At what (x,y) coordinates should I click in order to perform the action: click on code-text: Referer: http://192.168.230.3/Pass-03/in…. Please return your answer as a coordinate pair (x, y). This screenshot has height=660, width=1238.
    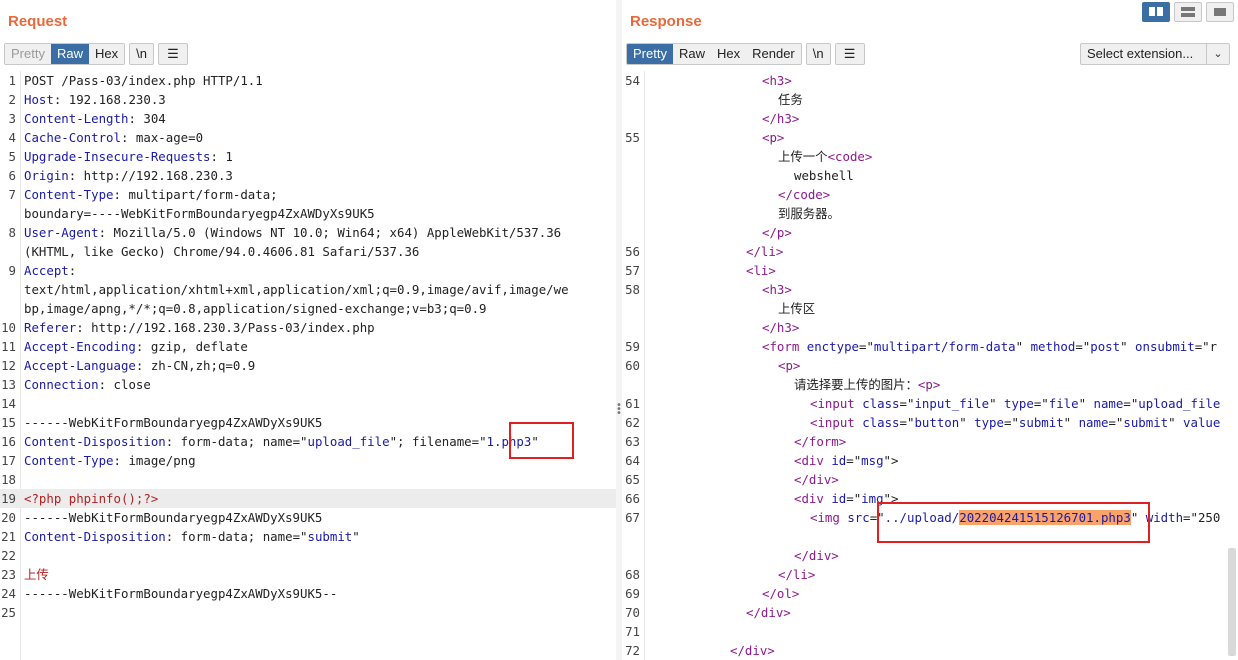
    Looking at the image, I should click on (199, 327).